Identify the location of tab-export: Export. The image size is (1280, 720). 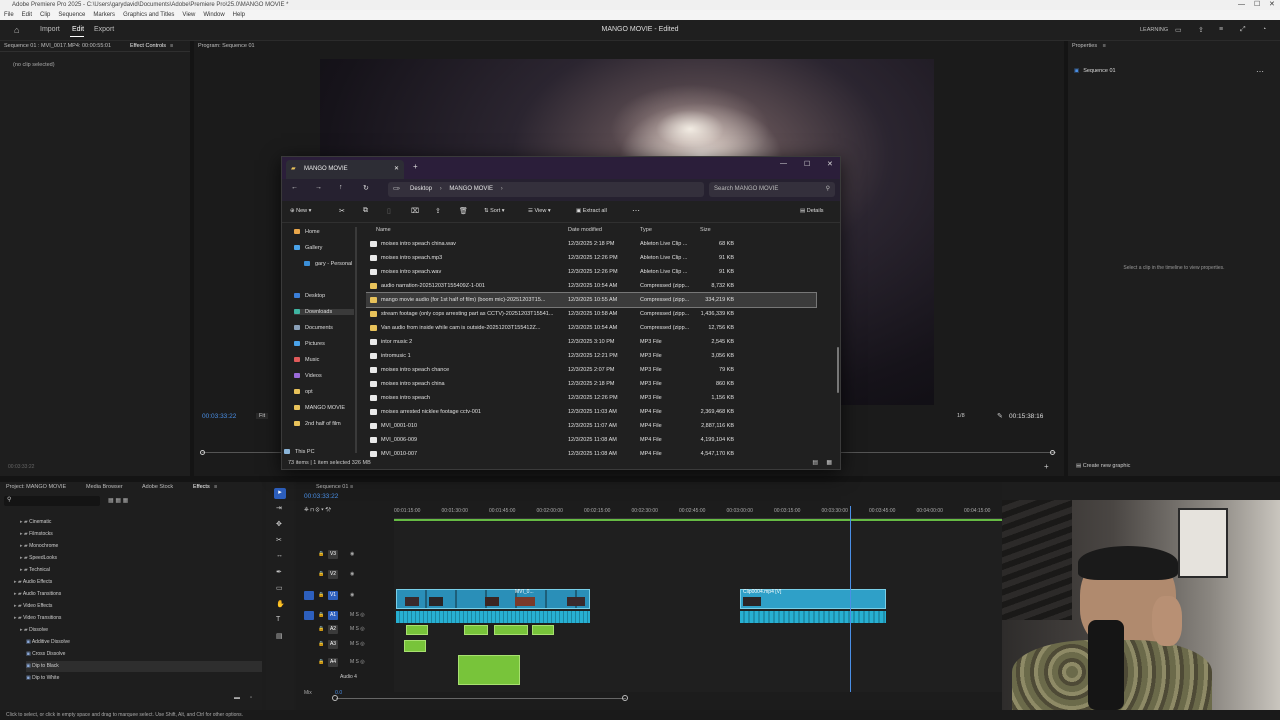
(104, 29).